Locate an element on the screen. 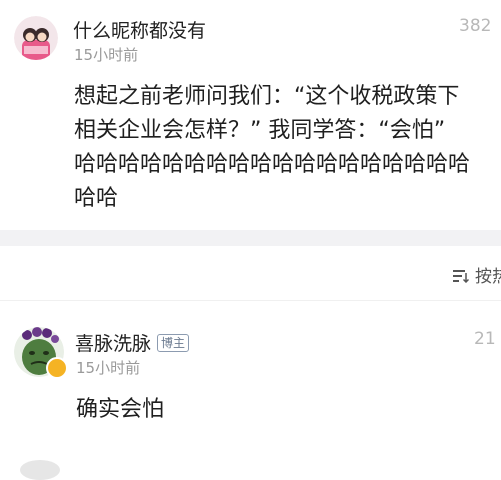 This screenshot has width=501, height=480. sort-button: 按热 is located at coordinates (477, 275).